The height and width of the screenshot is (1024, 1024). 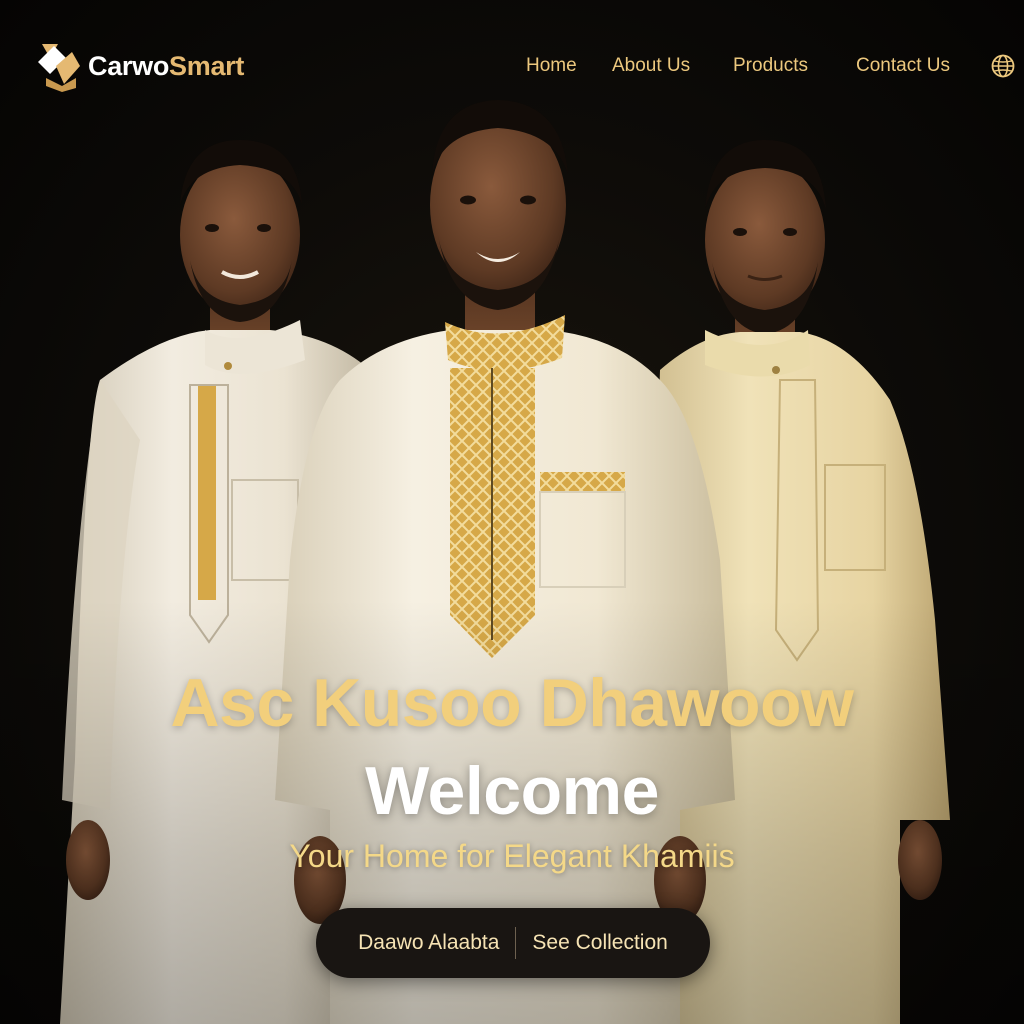 I want to click on nav-about-us: About Us, so click(x=651, y=66).